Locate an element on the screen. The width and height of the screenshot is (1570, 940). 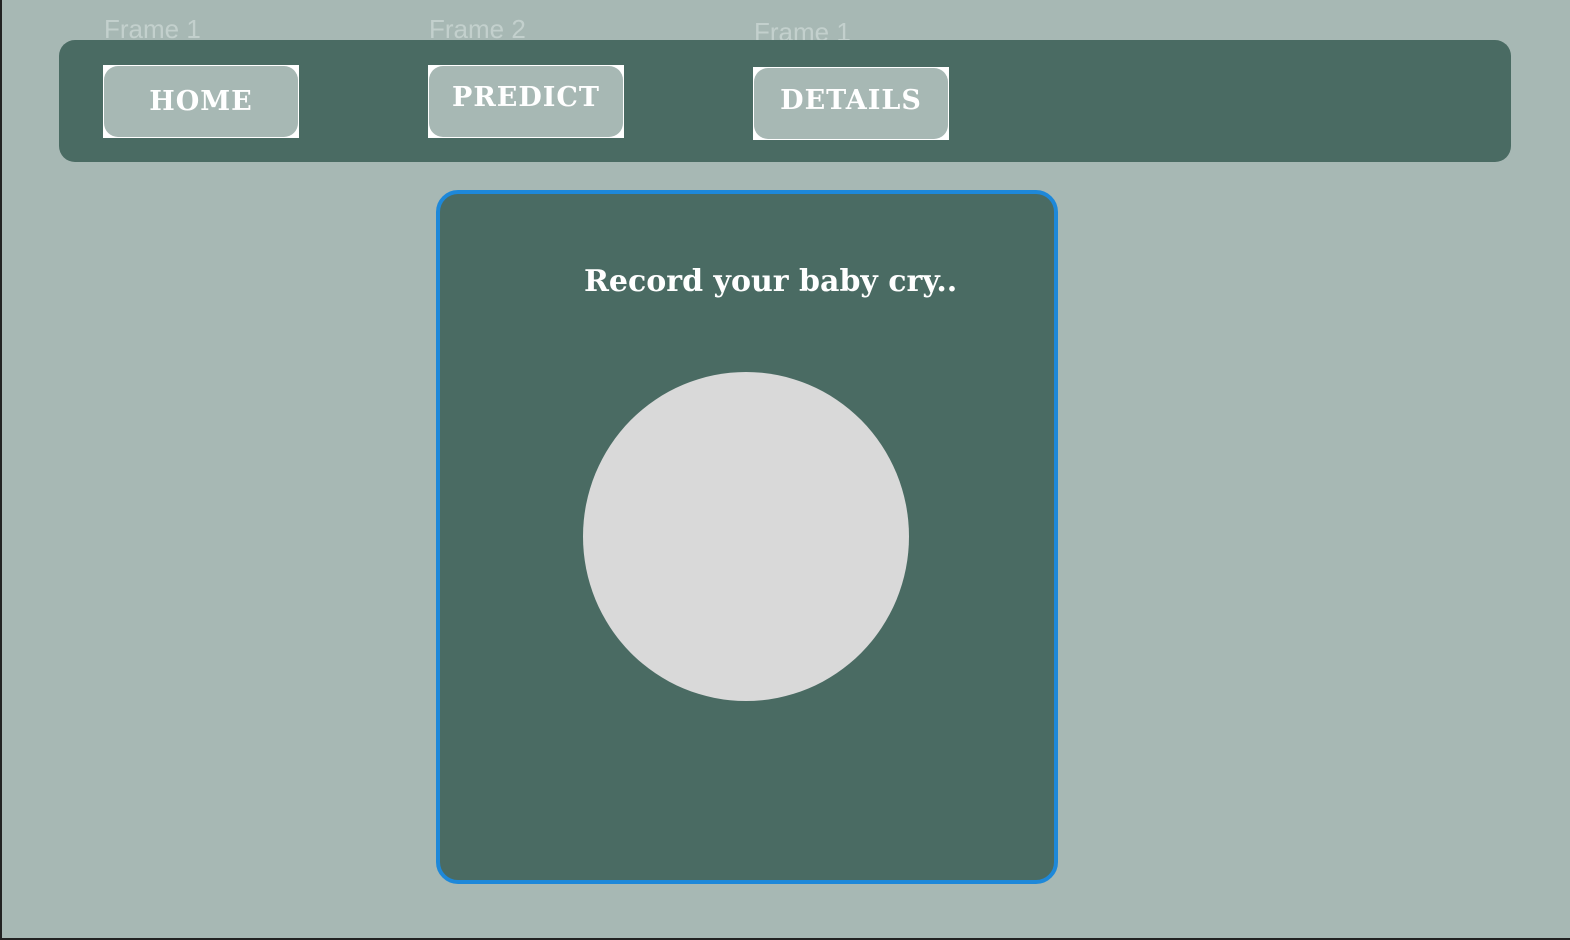
home-button-label: HOME is located at coordinates (201, 101).